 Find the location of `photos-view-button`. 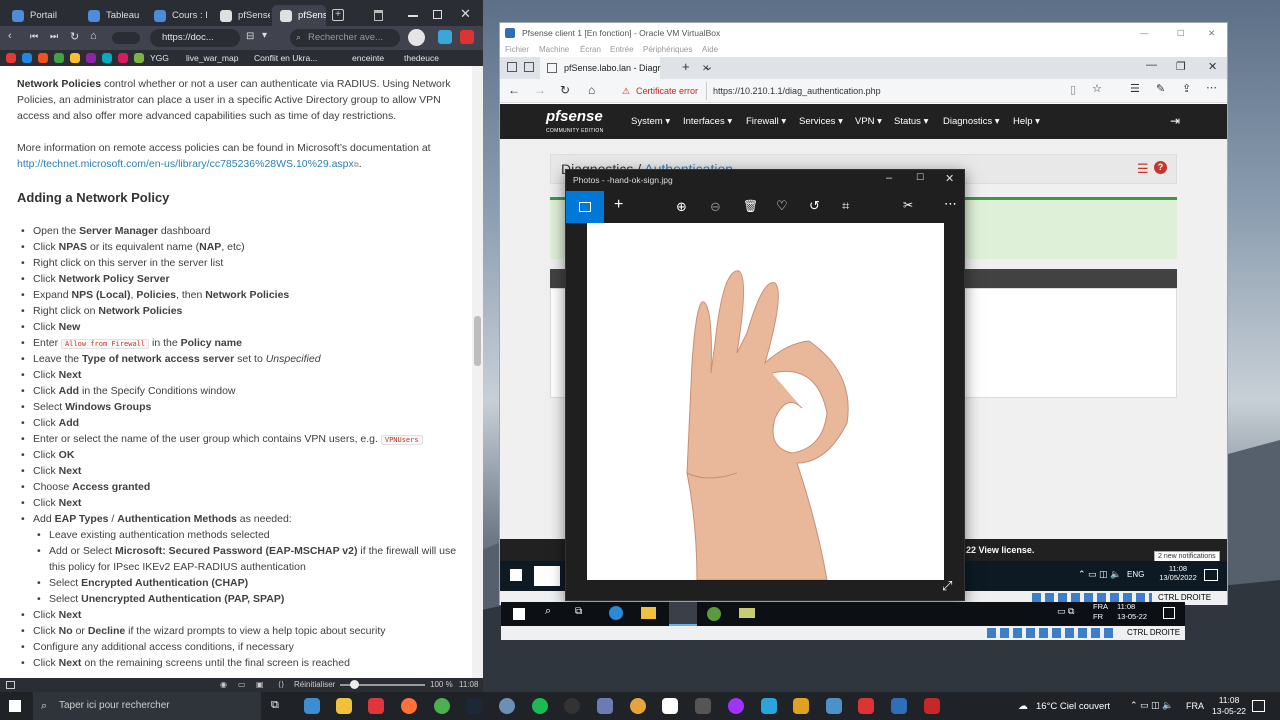

photos-view-button is located at coordinates (585, 207).